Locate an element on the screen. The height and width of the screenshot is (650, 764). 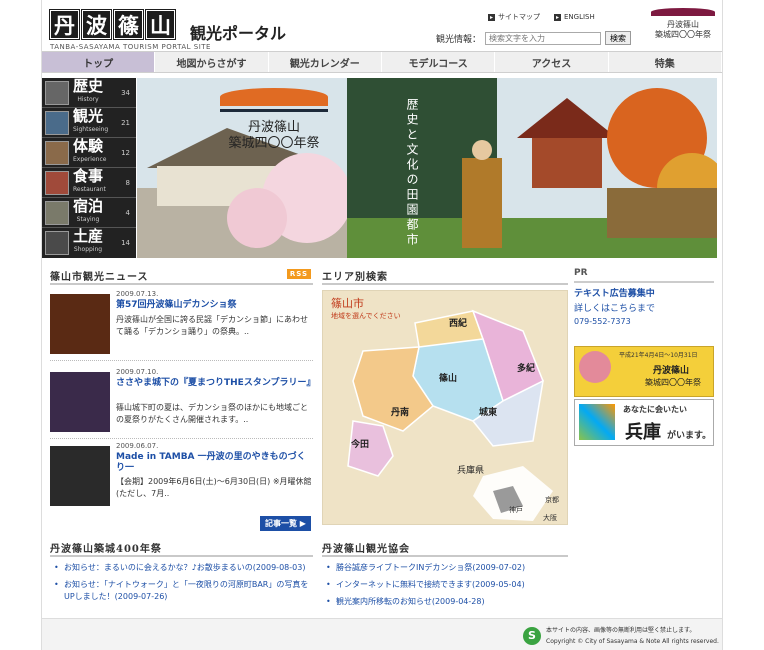
festival-banner: 平成21年4月4日〜10月31日 丹波篠山 築城四〇〇年祭 is located at coordinates (644, 371).